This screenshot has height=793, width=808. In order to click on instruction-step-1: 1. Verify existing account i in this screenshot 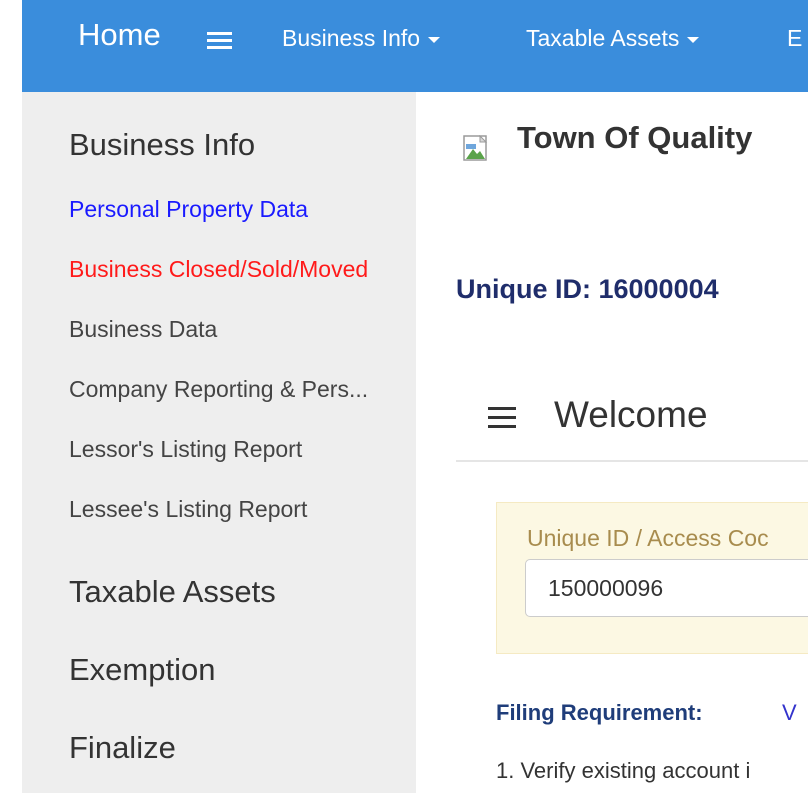, I will do `click(623, 770)`.